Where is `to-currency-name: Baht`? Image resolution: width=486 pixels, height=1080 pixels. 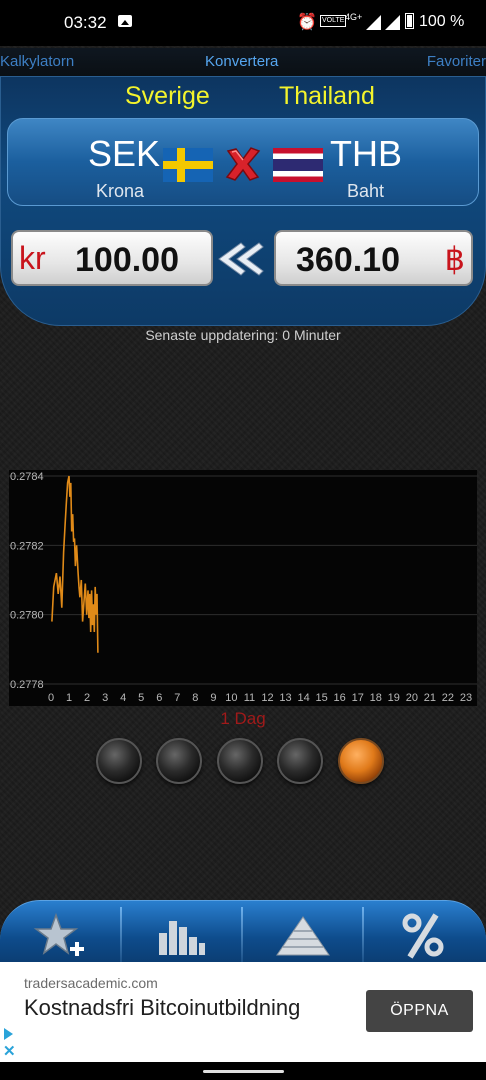 to-currency-name: Baht is located at coordinates (366, 191).